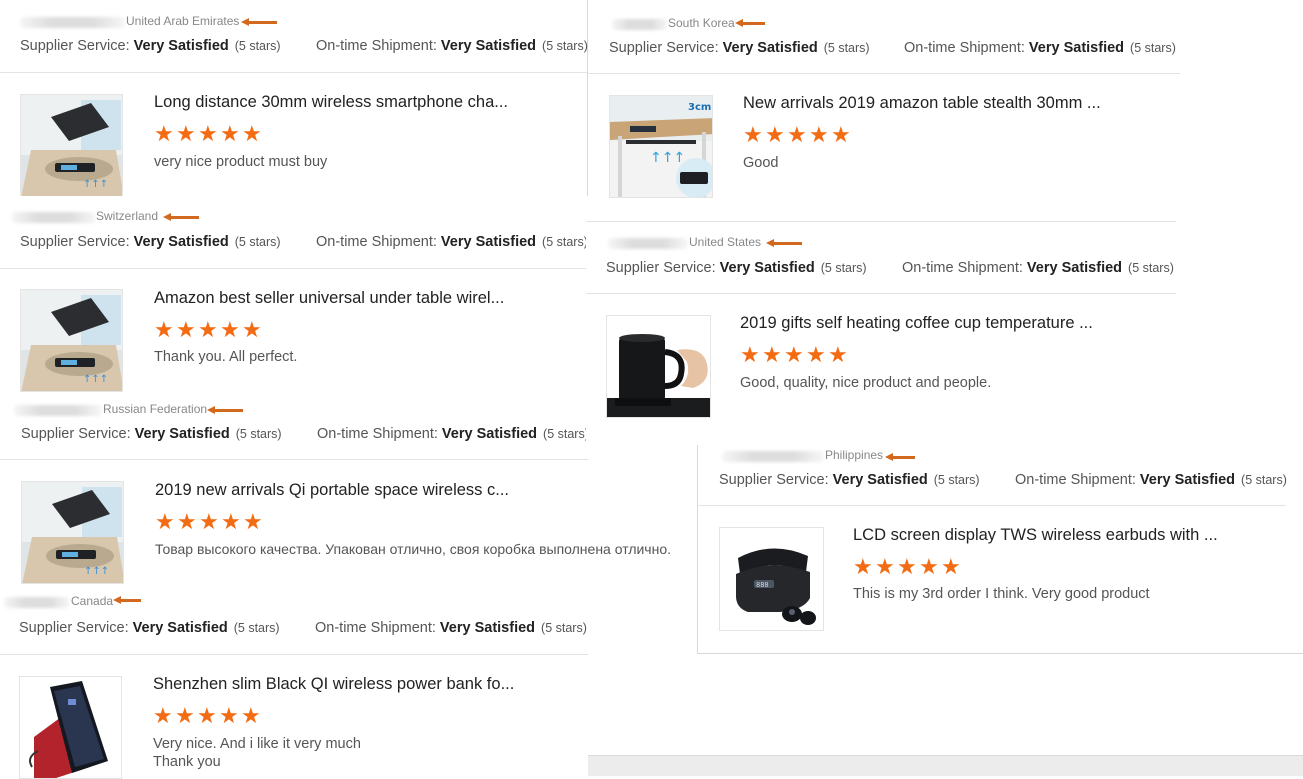 The height and width of the screenshot is (779, 1303). Describe the element at coordinates (92, 601) in the screenshot. I see `country-label: Canada` at that location.